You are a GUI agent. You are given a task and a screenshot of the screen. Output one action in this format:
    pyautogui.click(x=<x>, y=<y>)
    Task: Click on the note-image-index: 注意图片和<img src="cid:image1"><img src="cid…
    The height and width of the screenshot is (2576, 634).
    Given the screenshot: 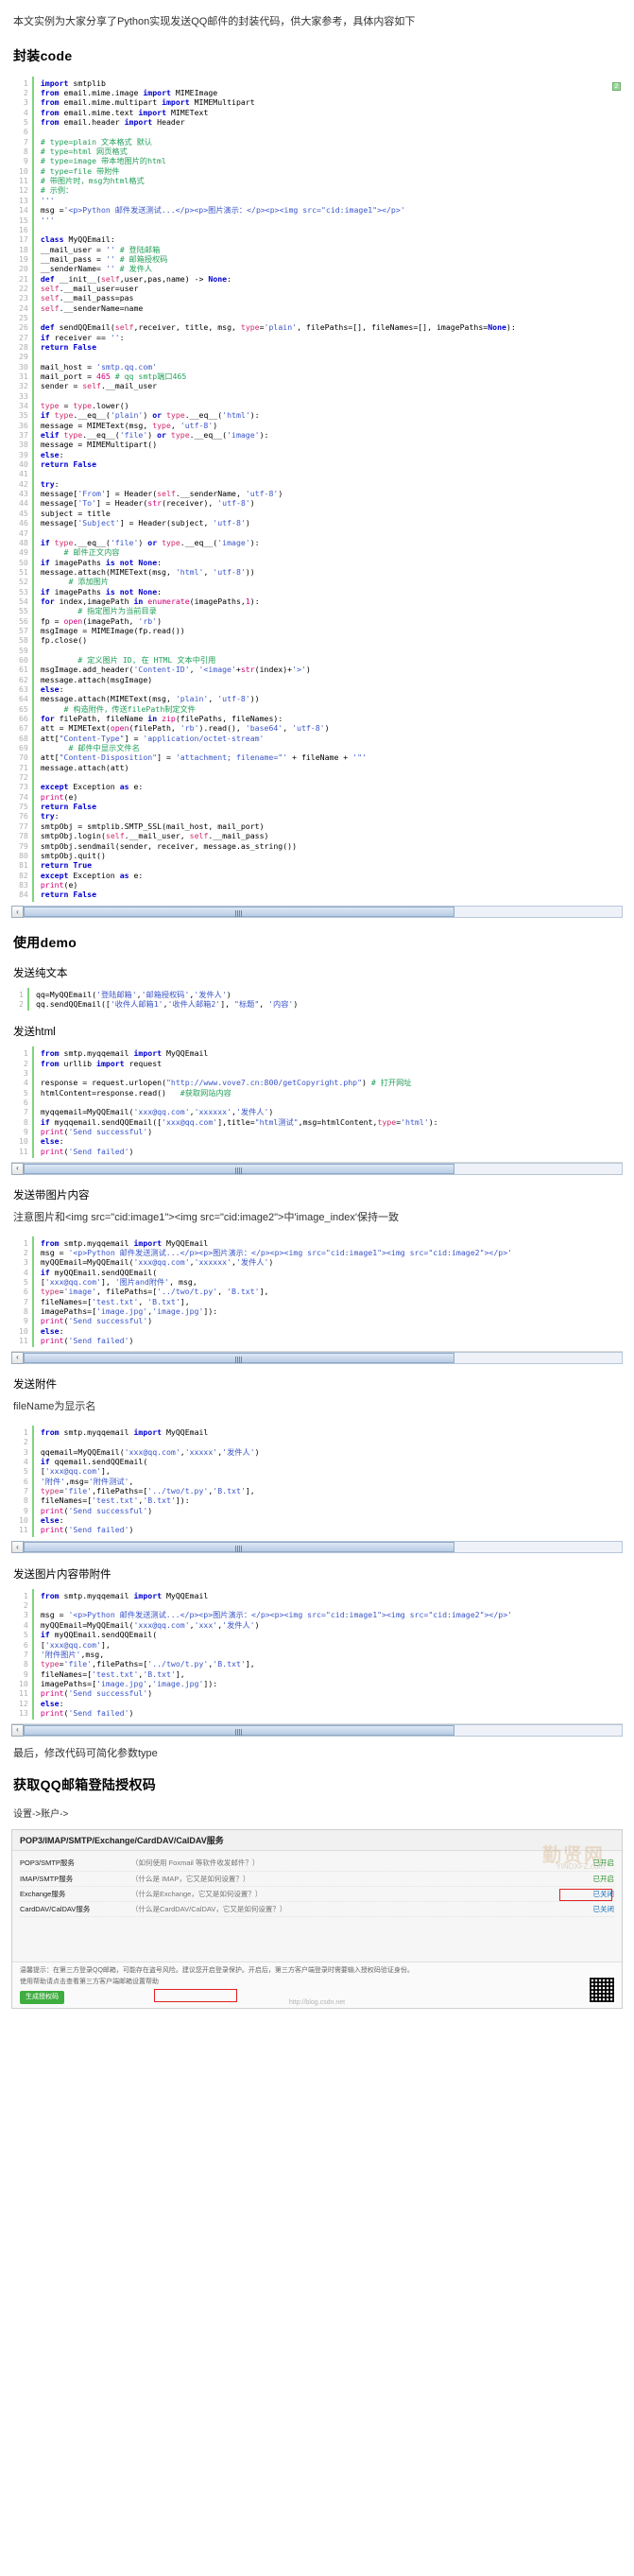 What is the action you would take?
    pyautogui.click(x=206, y=1218)
    